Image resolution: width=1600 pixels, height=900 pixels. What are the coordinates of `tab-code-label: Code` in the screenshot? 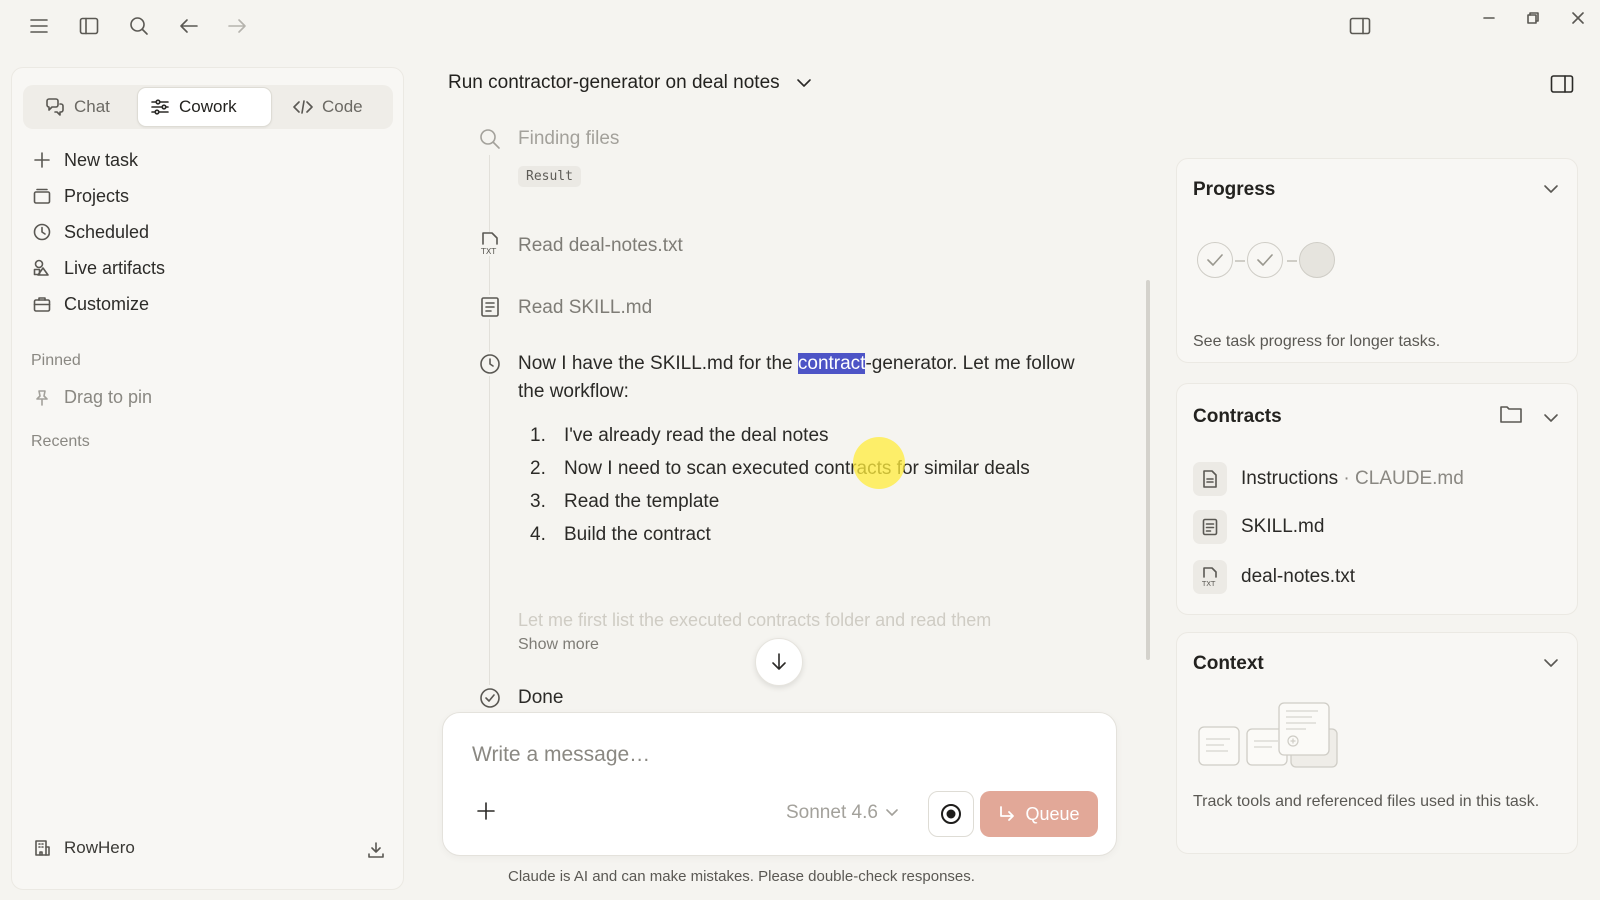 It's located at (342, 106).